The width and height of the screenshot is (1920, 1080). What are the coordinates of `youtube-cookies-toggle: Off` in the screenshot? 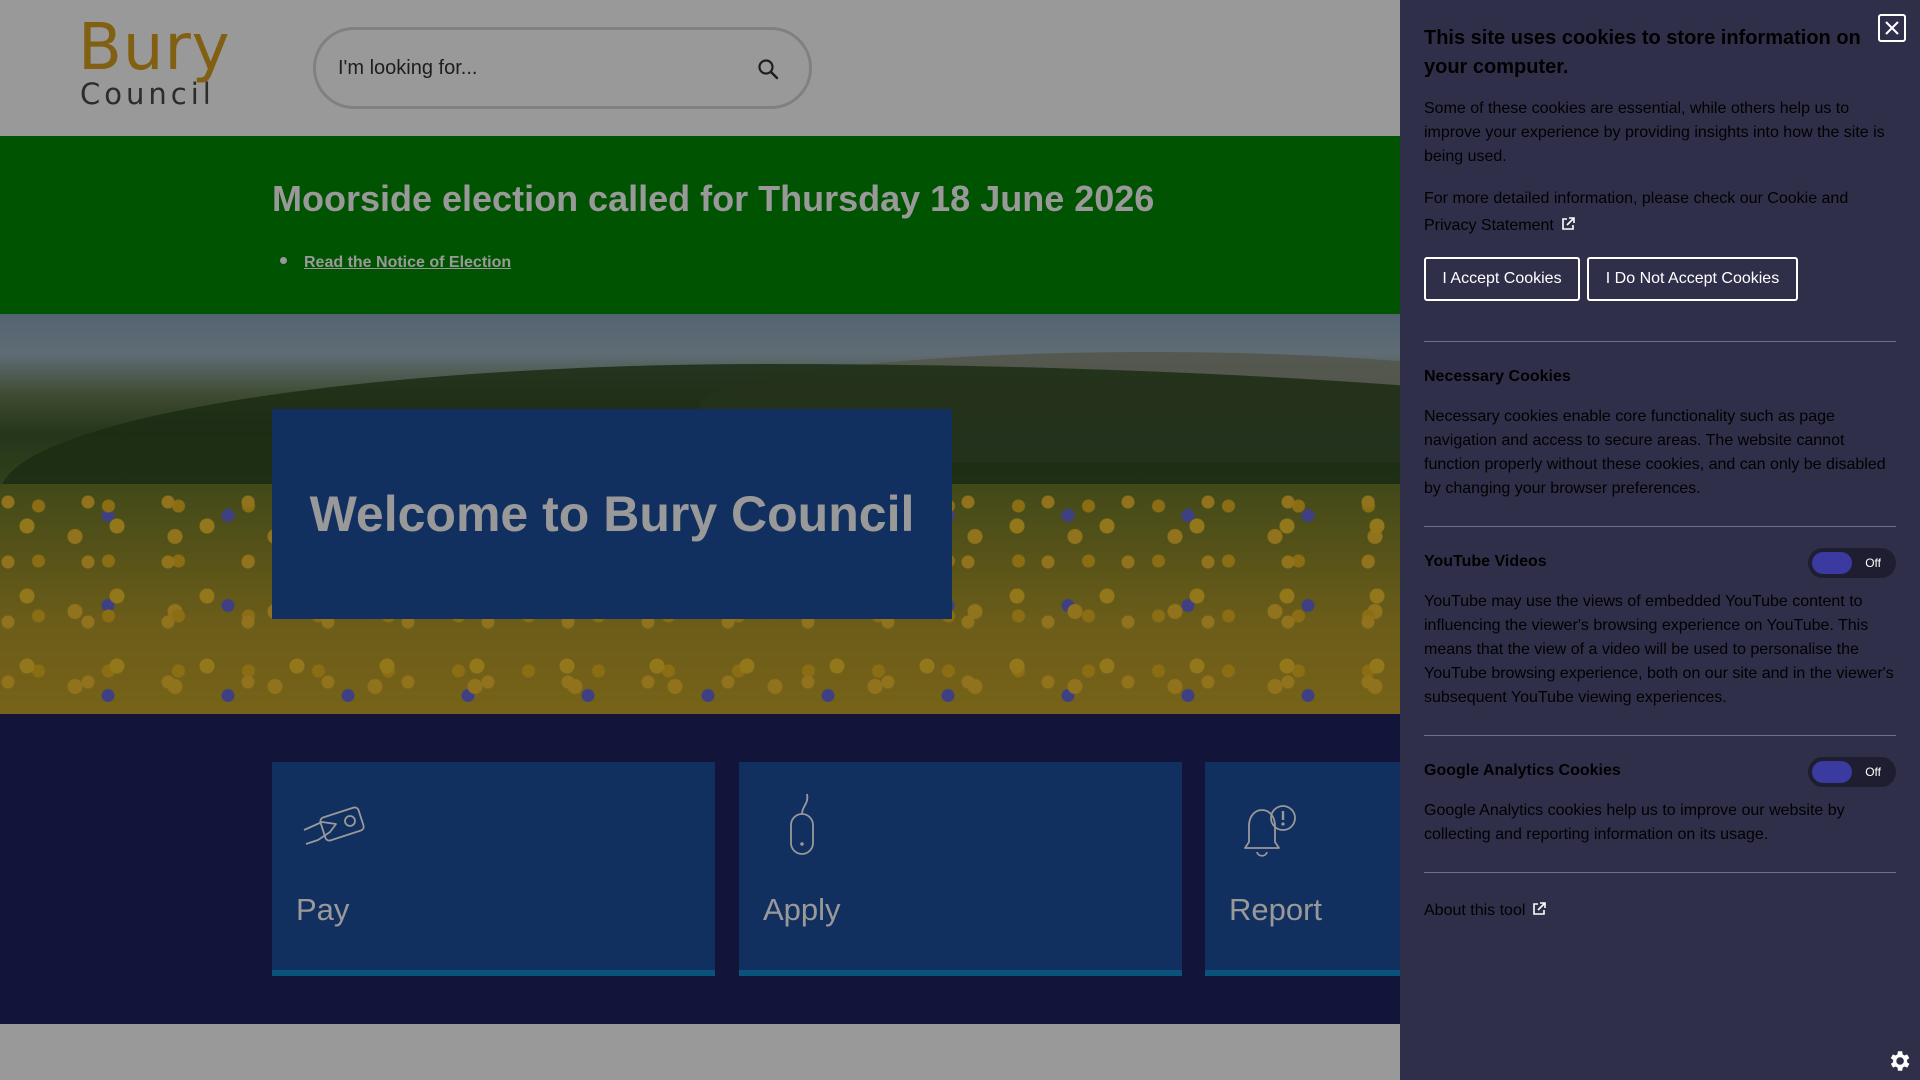 It's located at (1852, 563).